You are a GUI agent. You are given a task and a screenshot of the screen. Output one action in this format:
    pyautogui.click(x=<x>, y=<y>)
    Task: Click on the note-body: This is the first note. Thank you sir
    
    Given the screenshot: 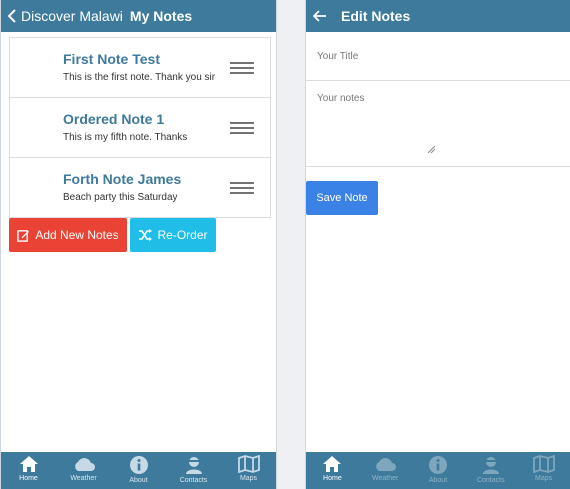 What is the action you would take?
    pyautogui.click(x=139, y=77)
    